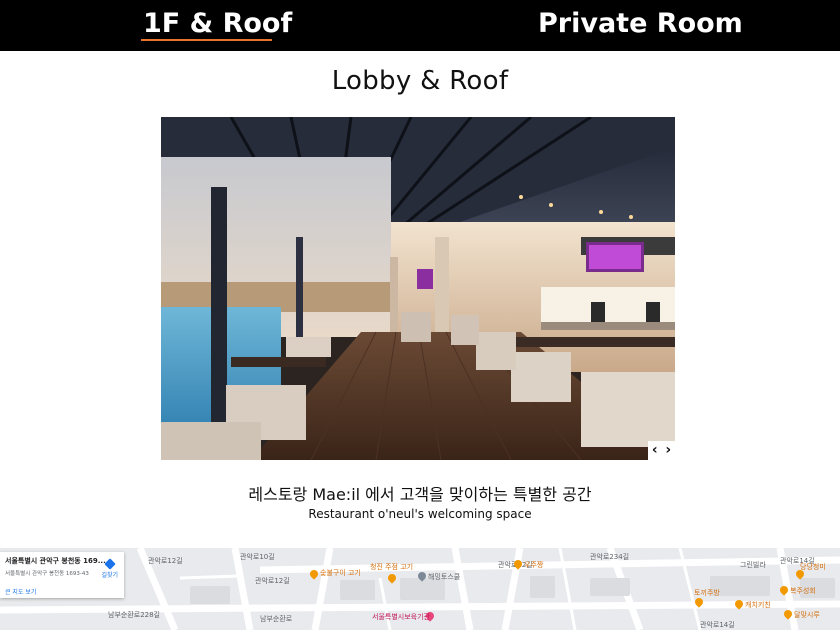  Describe the element at coordinates (753, 565) in the screenshot. I see `map-poi: 그린빌라` at that location.